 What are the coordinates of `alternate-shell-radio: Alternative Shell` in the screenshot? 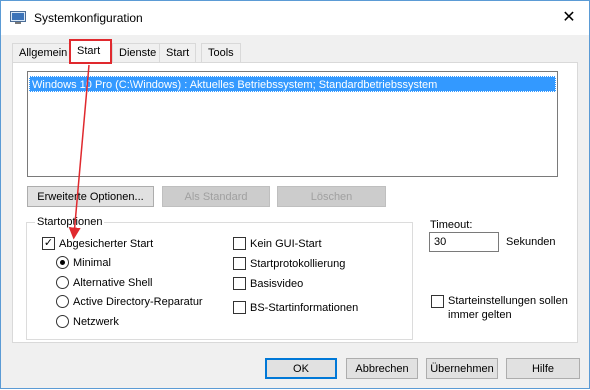 It's located at (104, 282).